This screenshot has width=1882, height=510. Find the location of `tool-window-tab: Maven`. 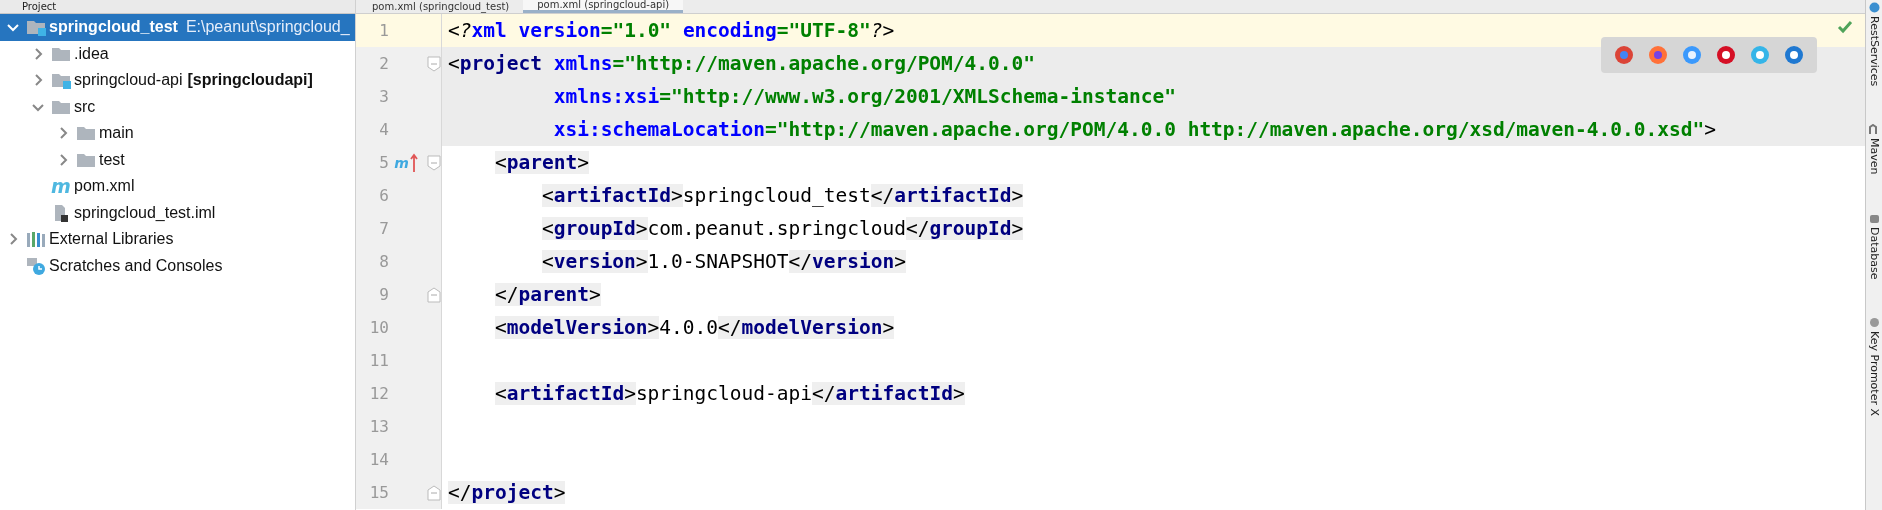

tool-window-tab: Maven is located at coordinates (1874, 156).